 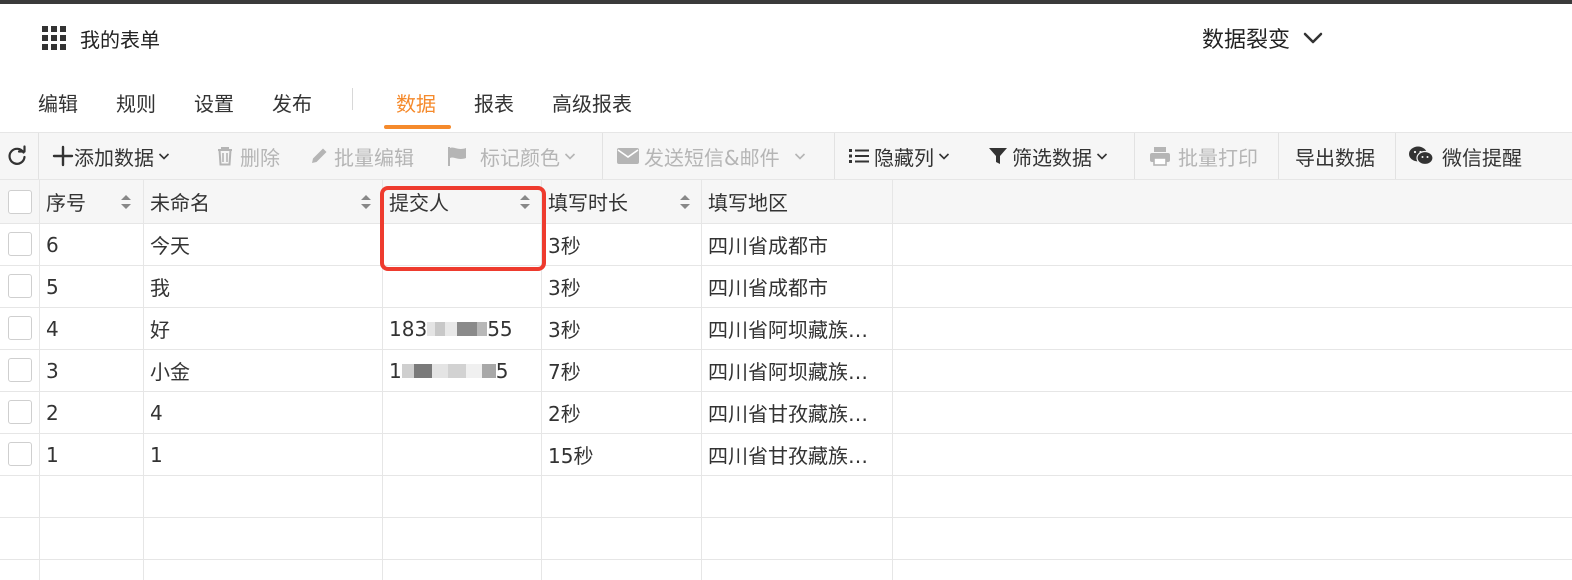 What do you see at coordinates (1052, 157) in the screenshot?
I see `filter-data-label: 筛选数据` at bounding box center [1052, 157].